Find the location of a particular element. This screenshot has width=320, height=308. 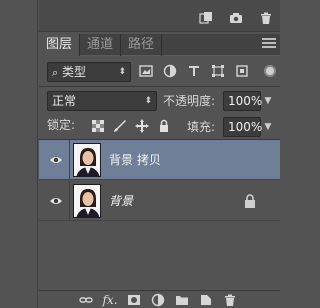

filter-toggle-switch is located at coordinates (270, 71).